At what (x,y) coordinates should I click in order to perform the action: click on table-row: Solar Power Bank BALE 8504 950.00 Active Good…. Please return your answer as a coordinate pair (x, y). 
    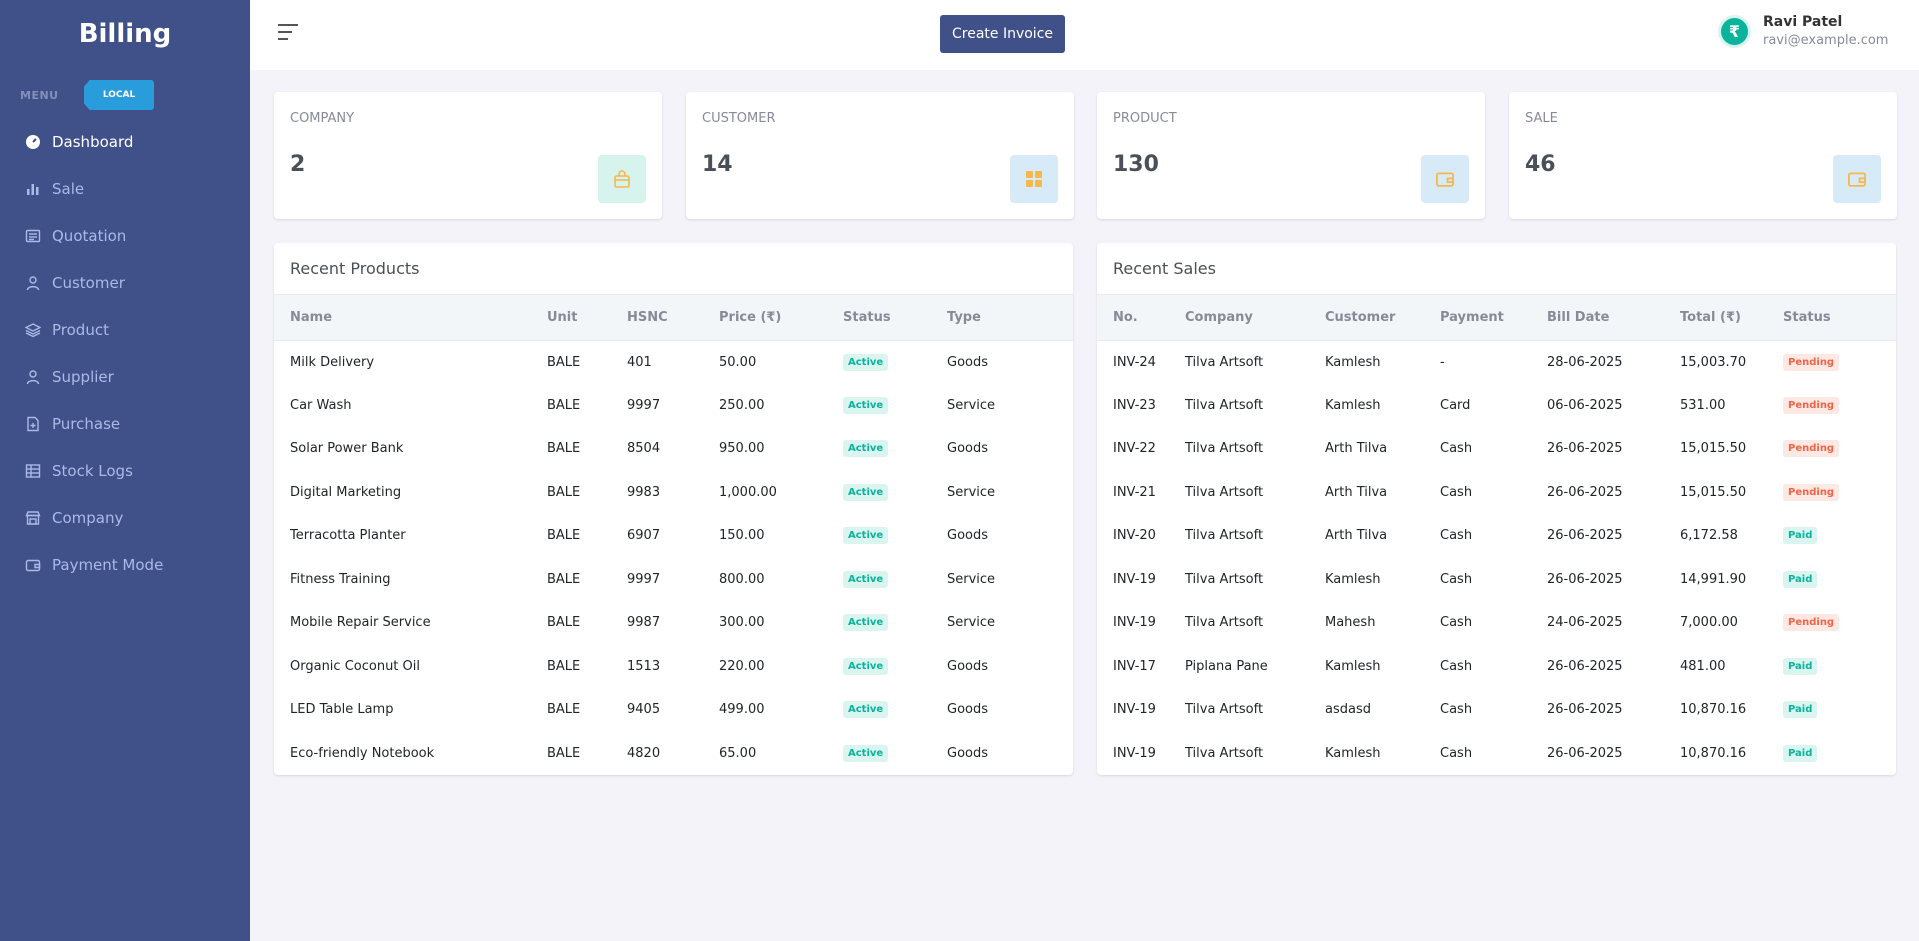
    Looking at the image, I should click on (673, 449).